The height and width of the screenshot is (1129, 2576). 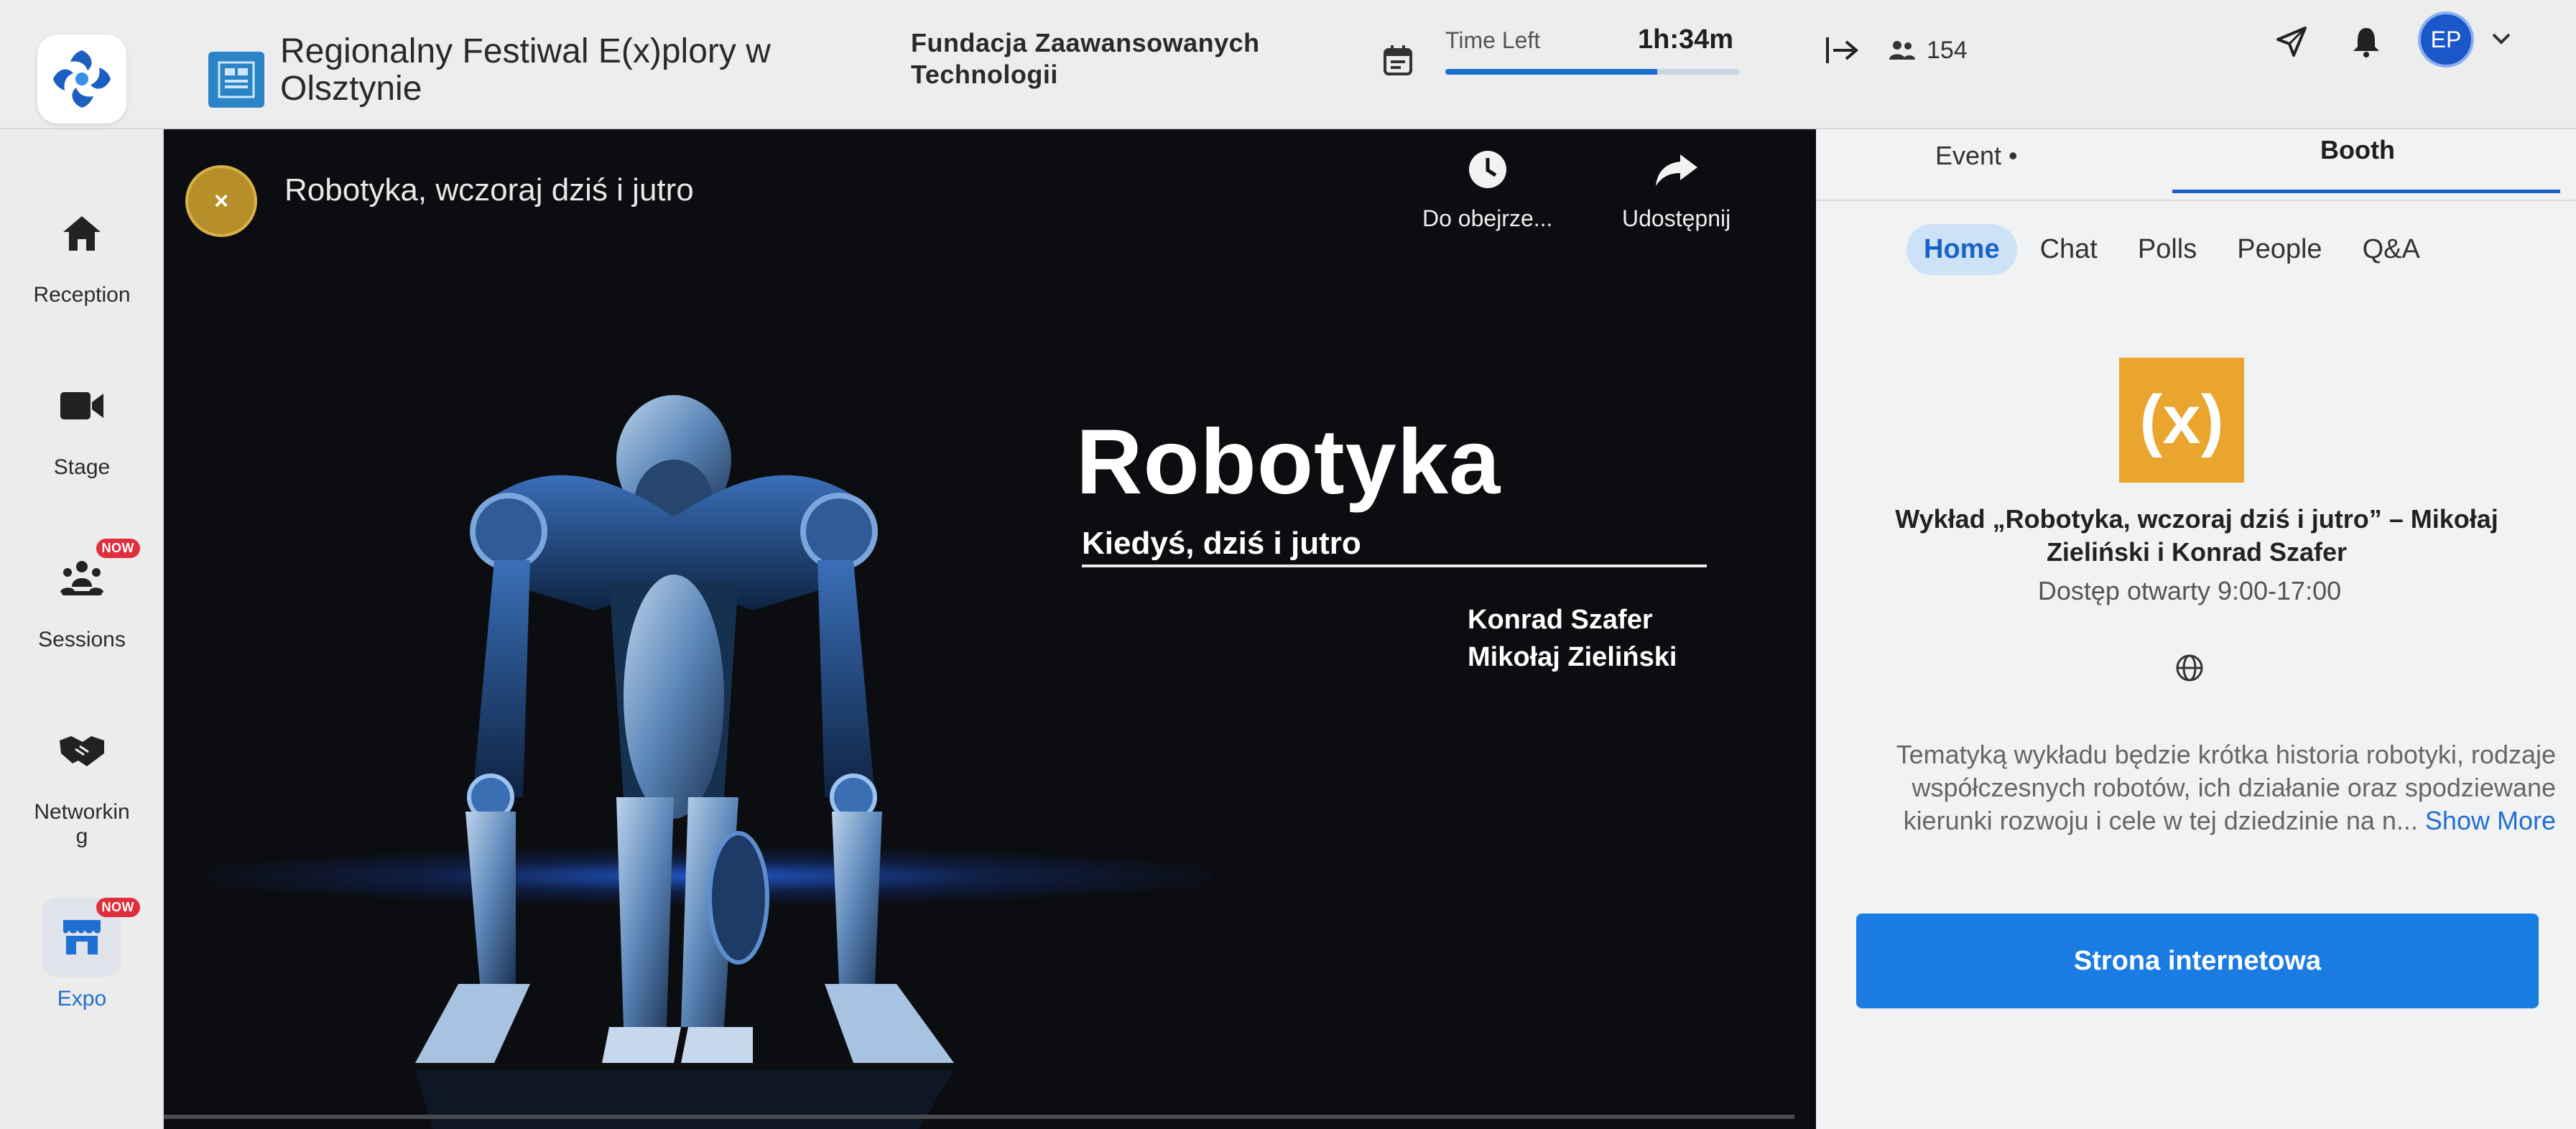 I want to click on organizer-name: Fundacja Zaawansowanych Technologii, so click(x=1085, y=58).